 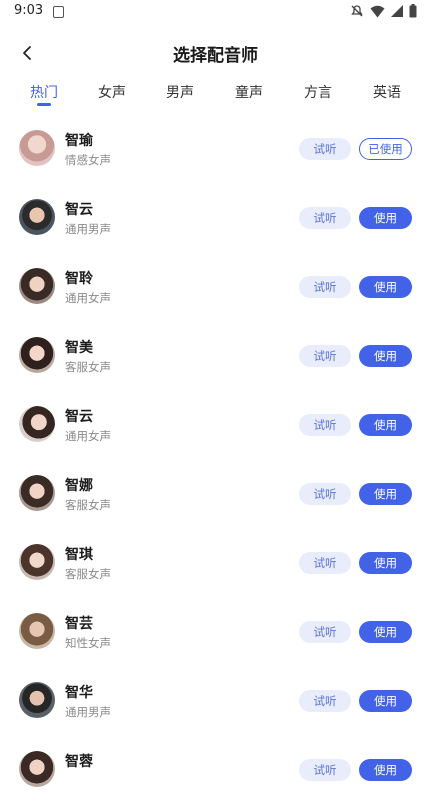 I want to click on voice-row: 智瑜 情感女声 试听 已使用, so click(x=215, y=148).